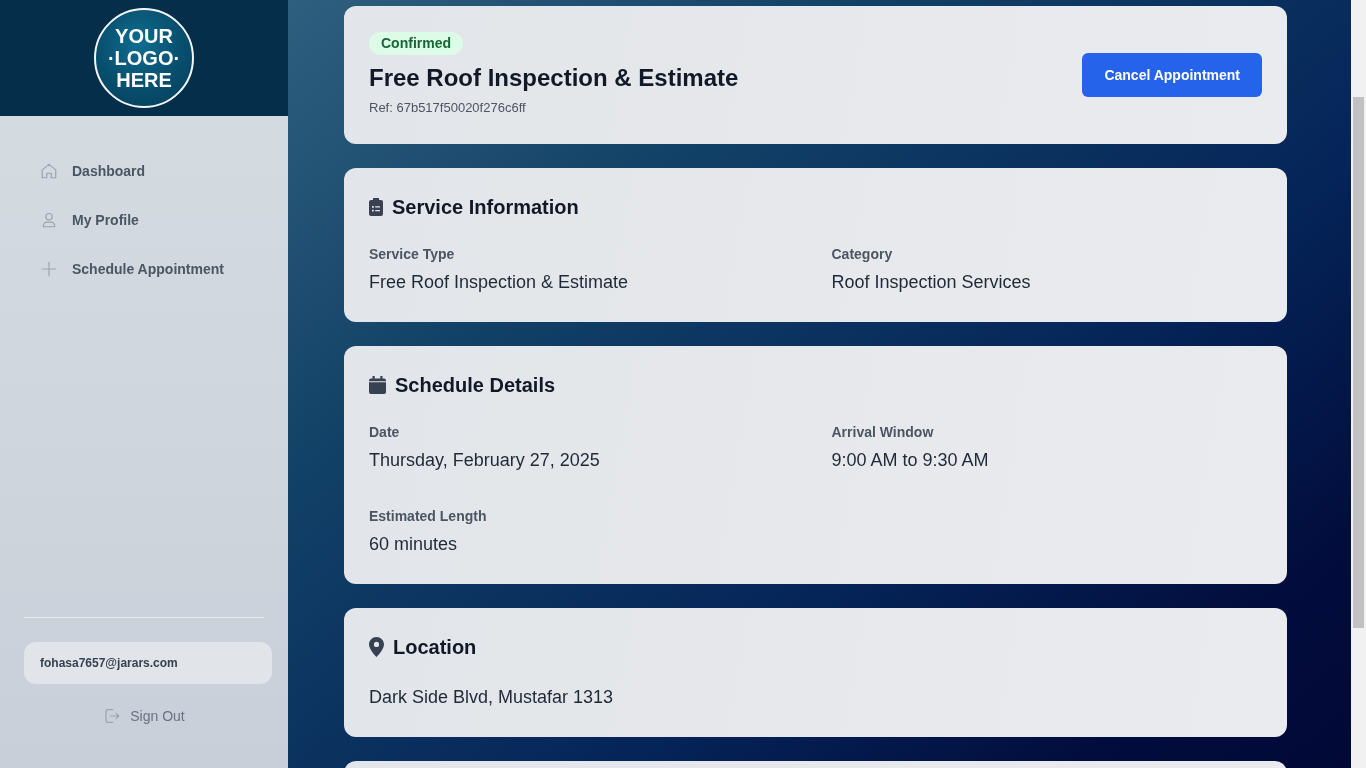 The height and width of the screenshot is (768, 1366). I want to click on field-label: Category, so click(862, 254).